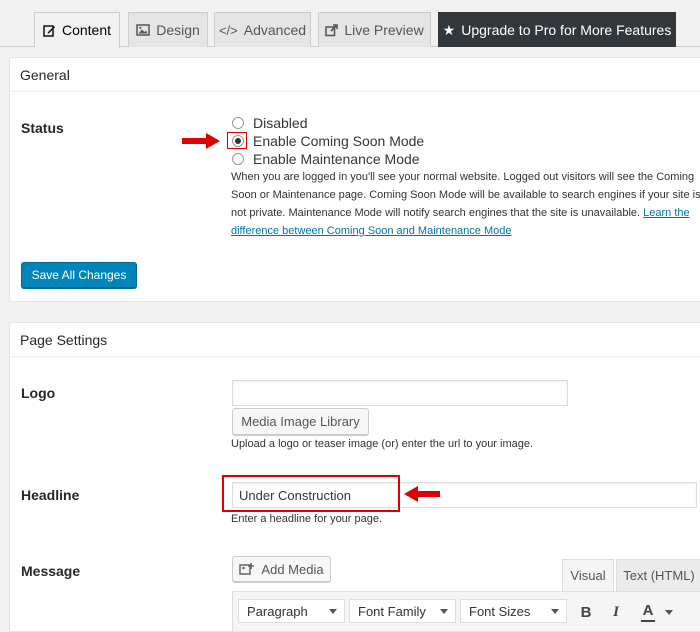 This screenshot has width=700, height=632. What do you see at coordinates (588, 575) in the screenshot?
I see `editor-tab-visual: Visual` at bounding box center [588, 575].